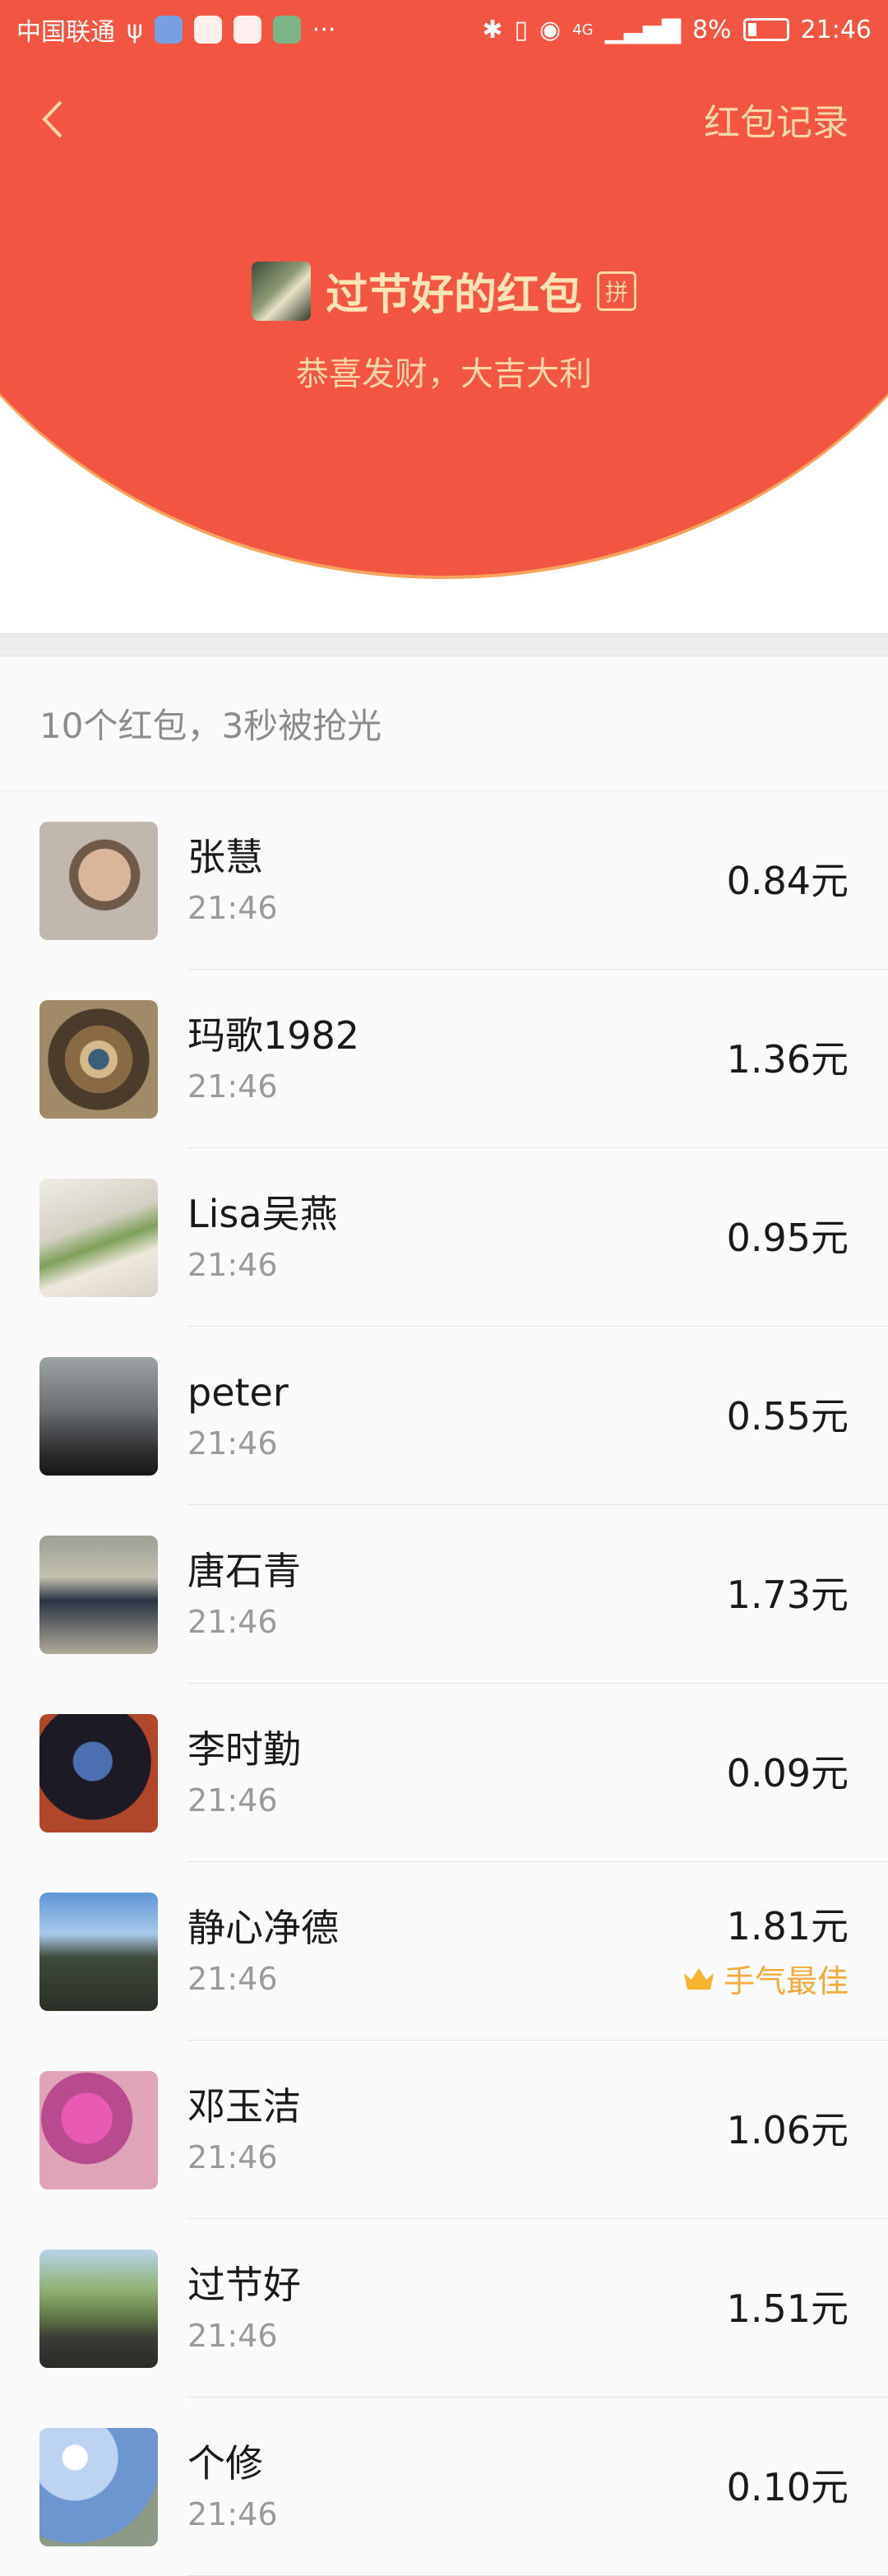 The height and width of the screenshot is (2576, 888). What do you see at coordinates (787, 1772) in the screenshot?
I see `amount: 0.09元` at bounding box center [787, 1772].